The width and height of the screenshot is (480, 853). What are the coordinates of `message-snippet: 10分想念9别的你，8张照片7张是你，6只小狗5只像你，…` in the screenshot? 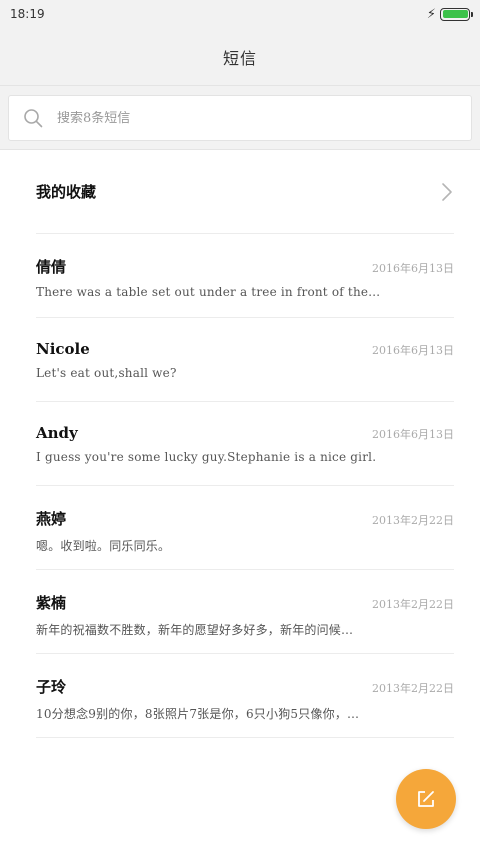 It's located at (198, 714).